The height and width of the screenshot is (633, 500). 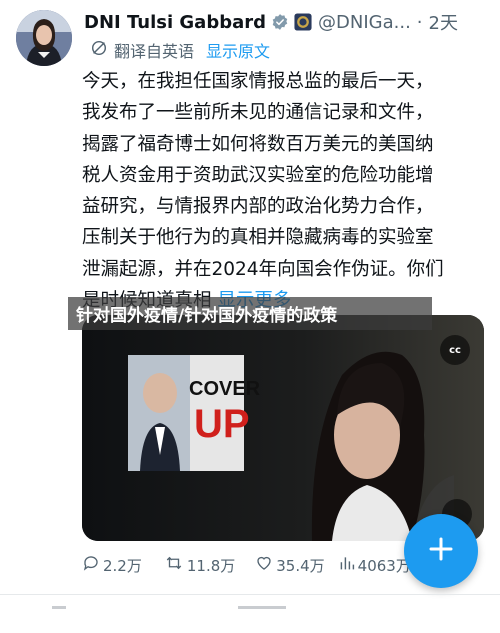 I want to click on retweet-button: 11.8万, so click(x=199, y=565).